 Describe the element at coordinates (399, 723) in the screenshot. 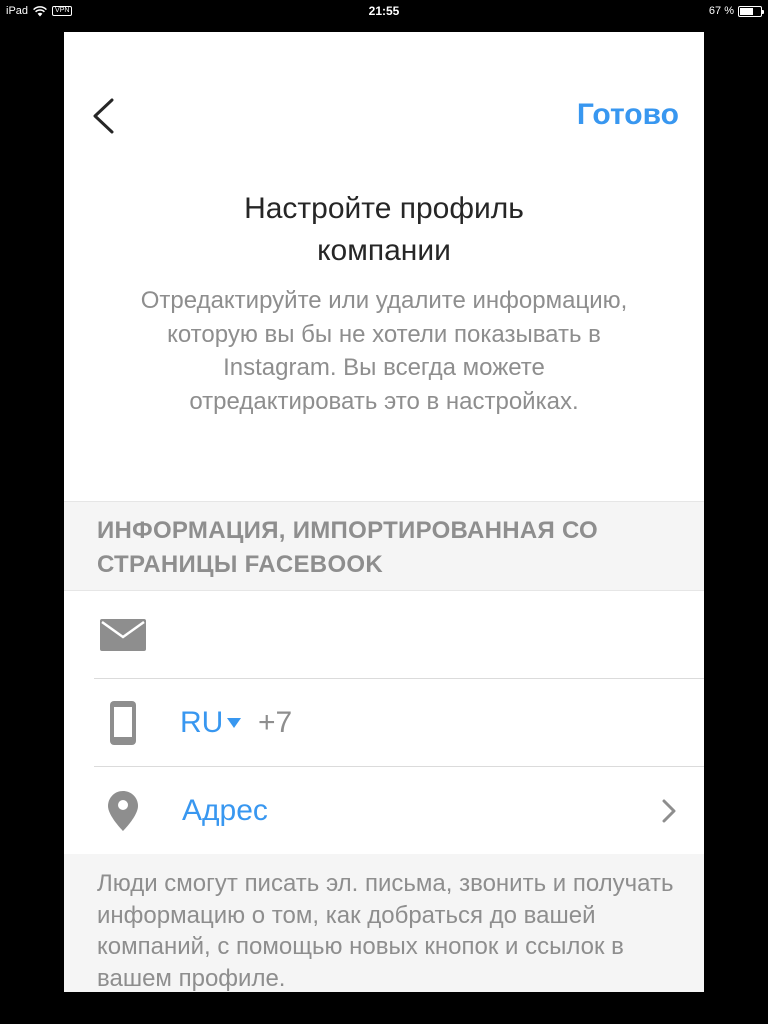

I see `phone-row: RU +7` at that location.